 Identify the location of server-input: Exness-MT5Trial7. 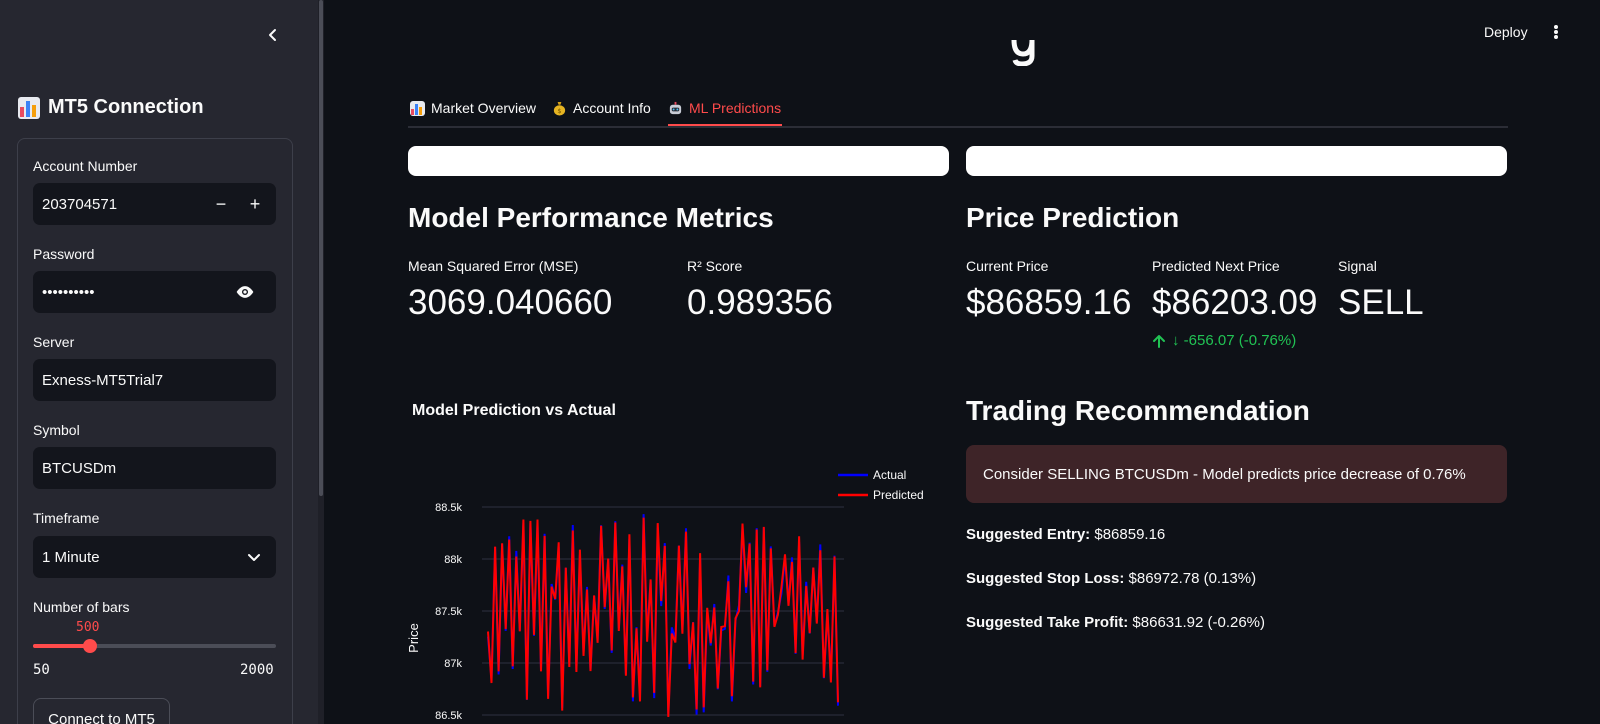
(154, 380).